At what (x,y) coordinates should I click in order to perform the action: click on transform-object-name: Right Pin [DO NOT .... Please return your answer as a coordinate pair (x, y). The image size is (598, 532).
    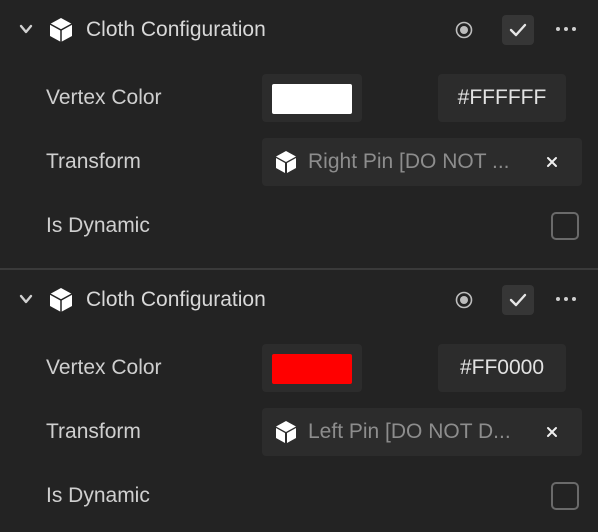
    Looking at the image, I should click on (409, 161).